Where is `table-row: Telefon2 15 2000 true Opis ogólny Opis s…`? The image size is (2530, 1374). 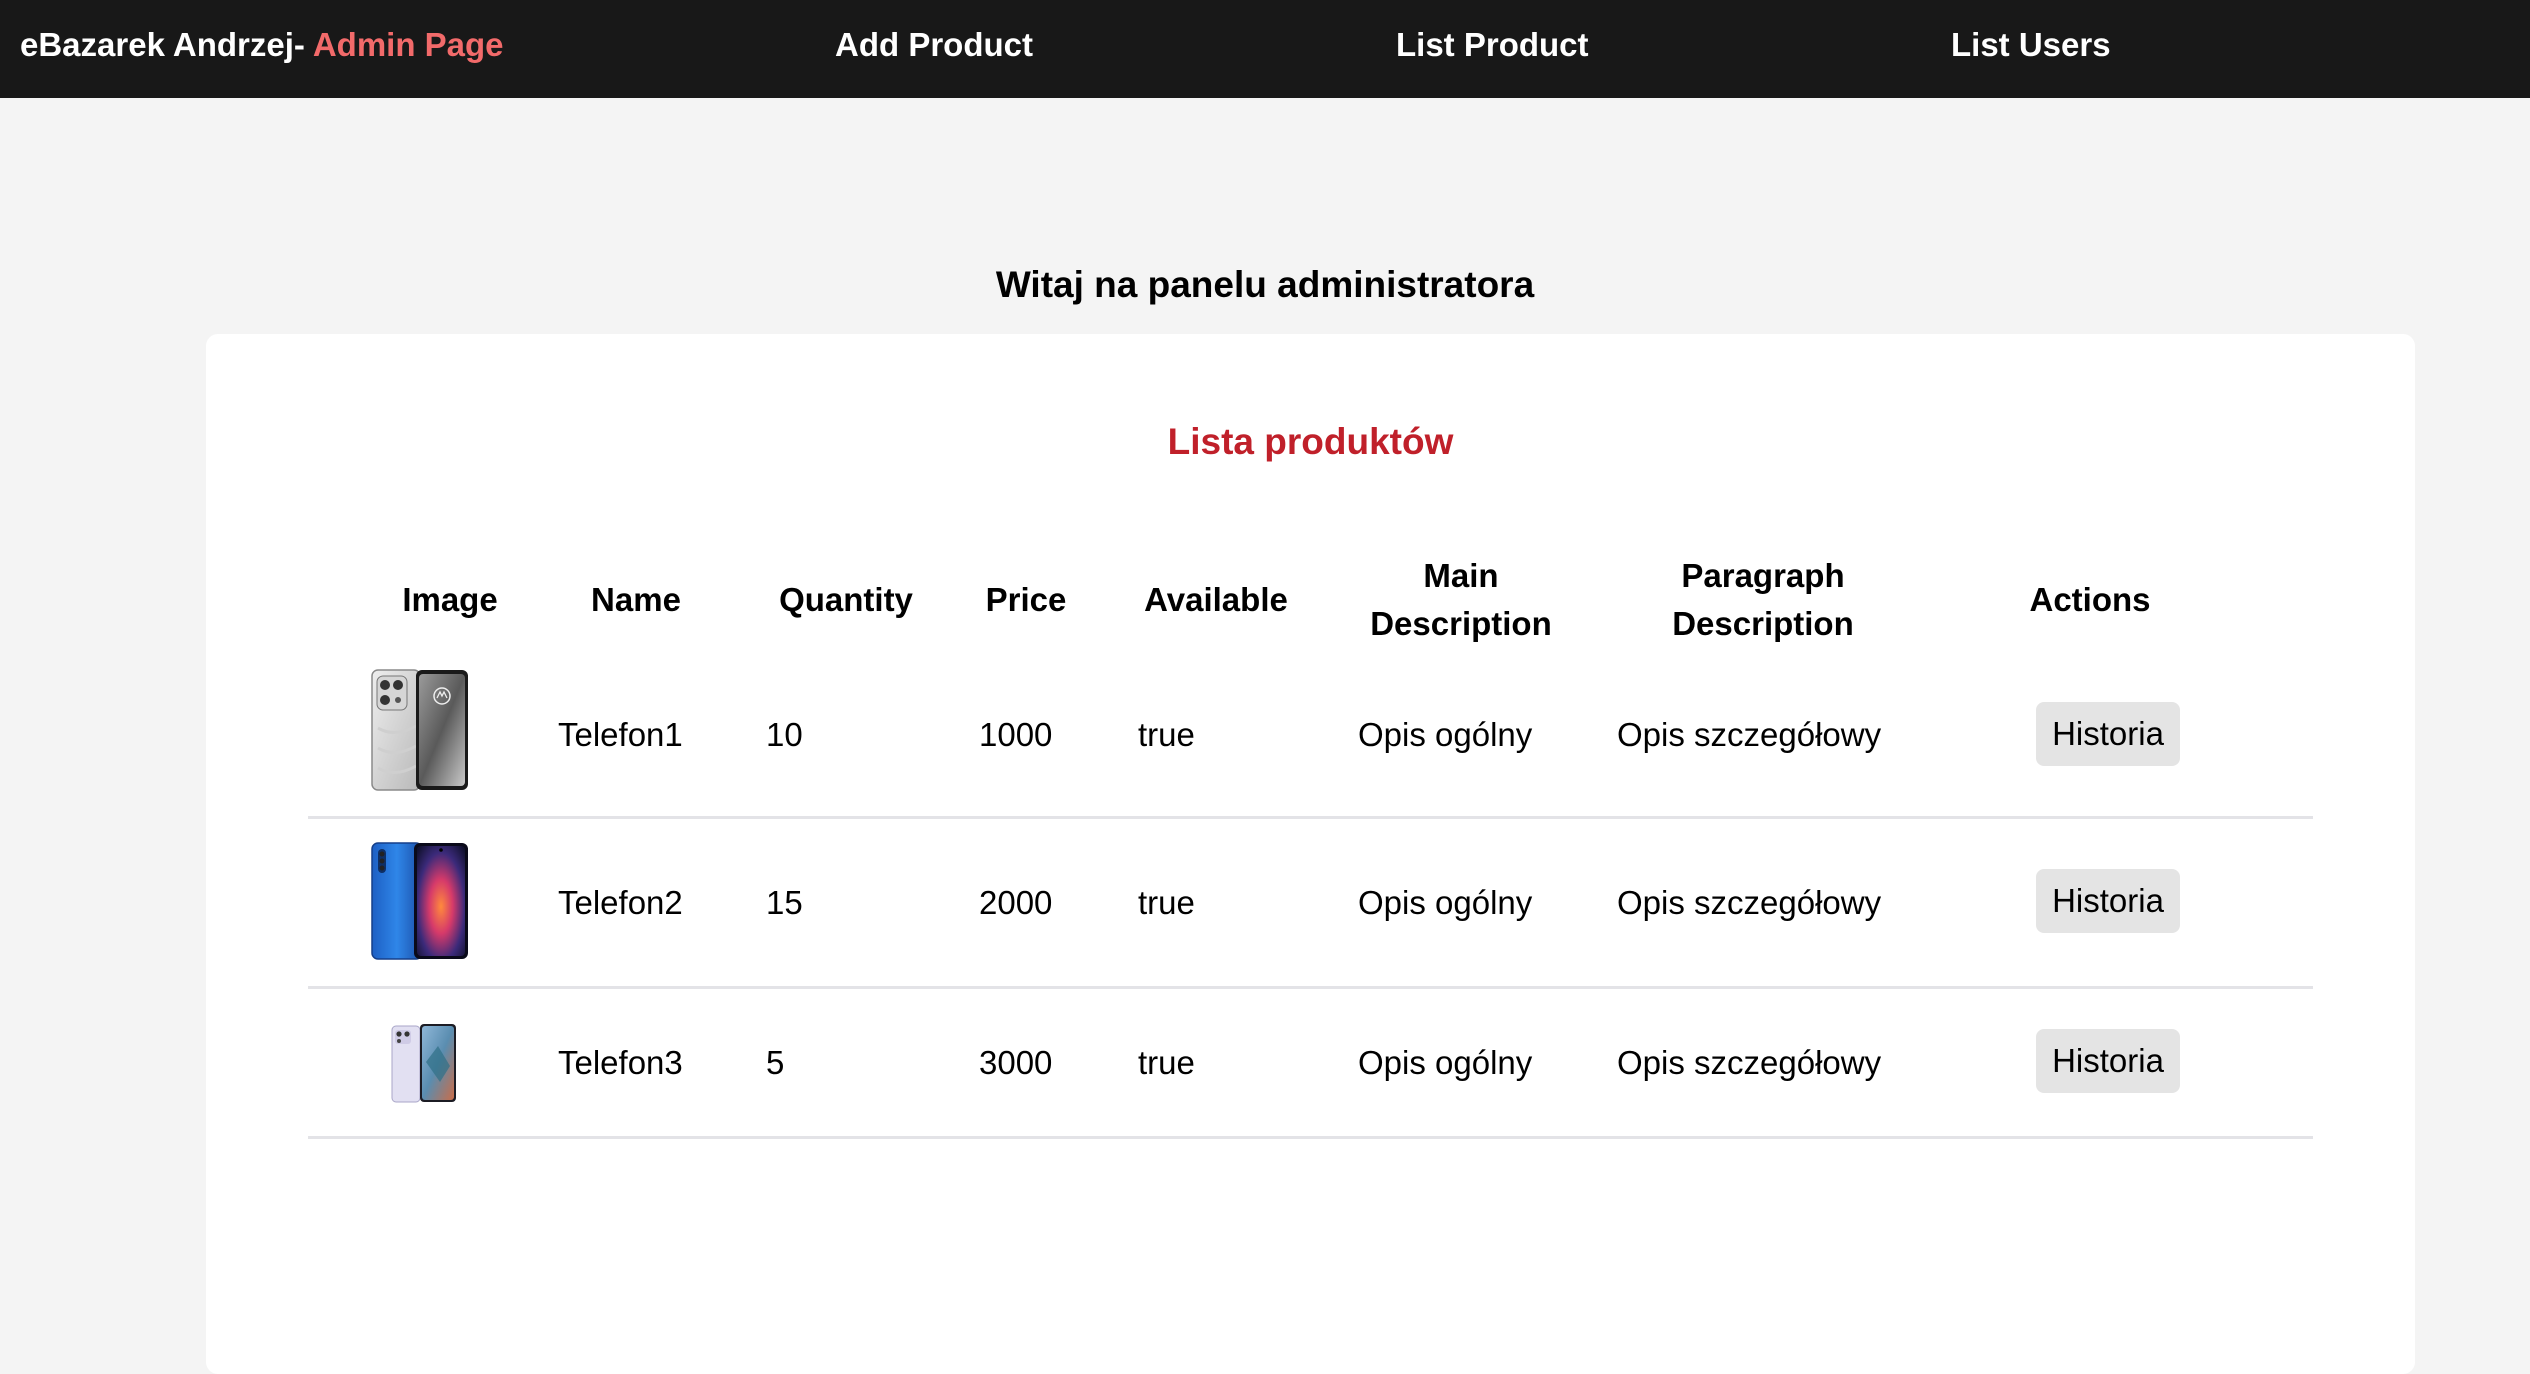
table-row: Telefon2 15 2000 true Opis ogólny Opis s… is located at coordinates (1310, 904).